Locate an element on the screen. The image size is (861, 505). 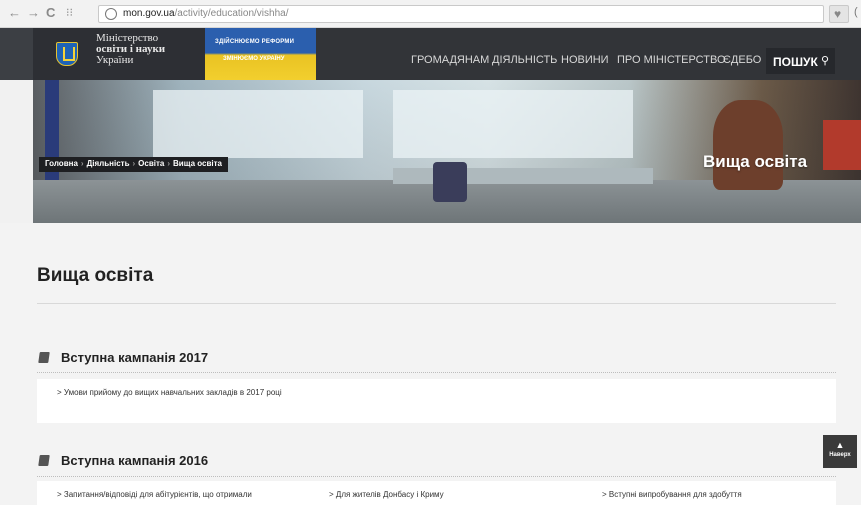
forward-icon: → is located at coordinates (33, 13).